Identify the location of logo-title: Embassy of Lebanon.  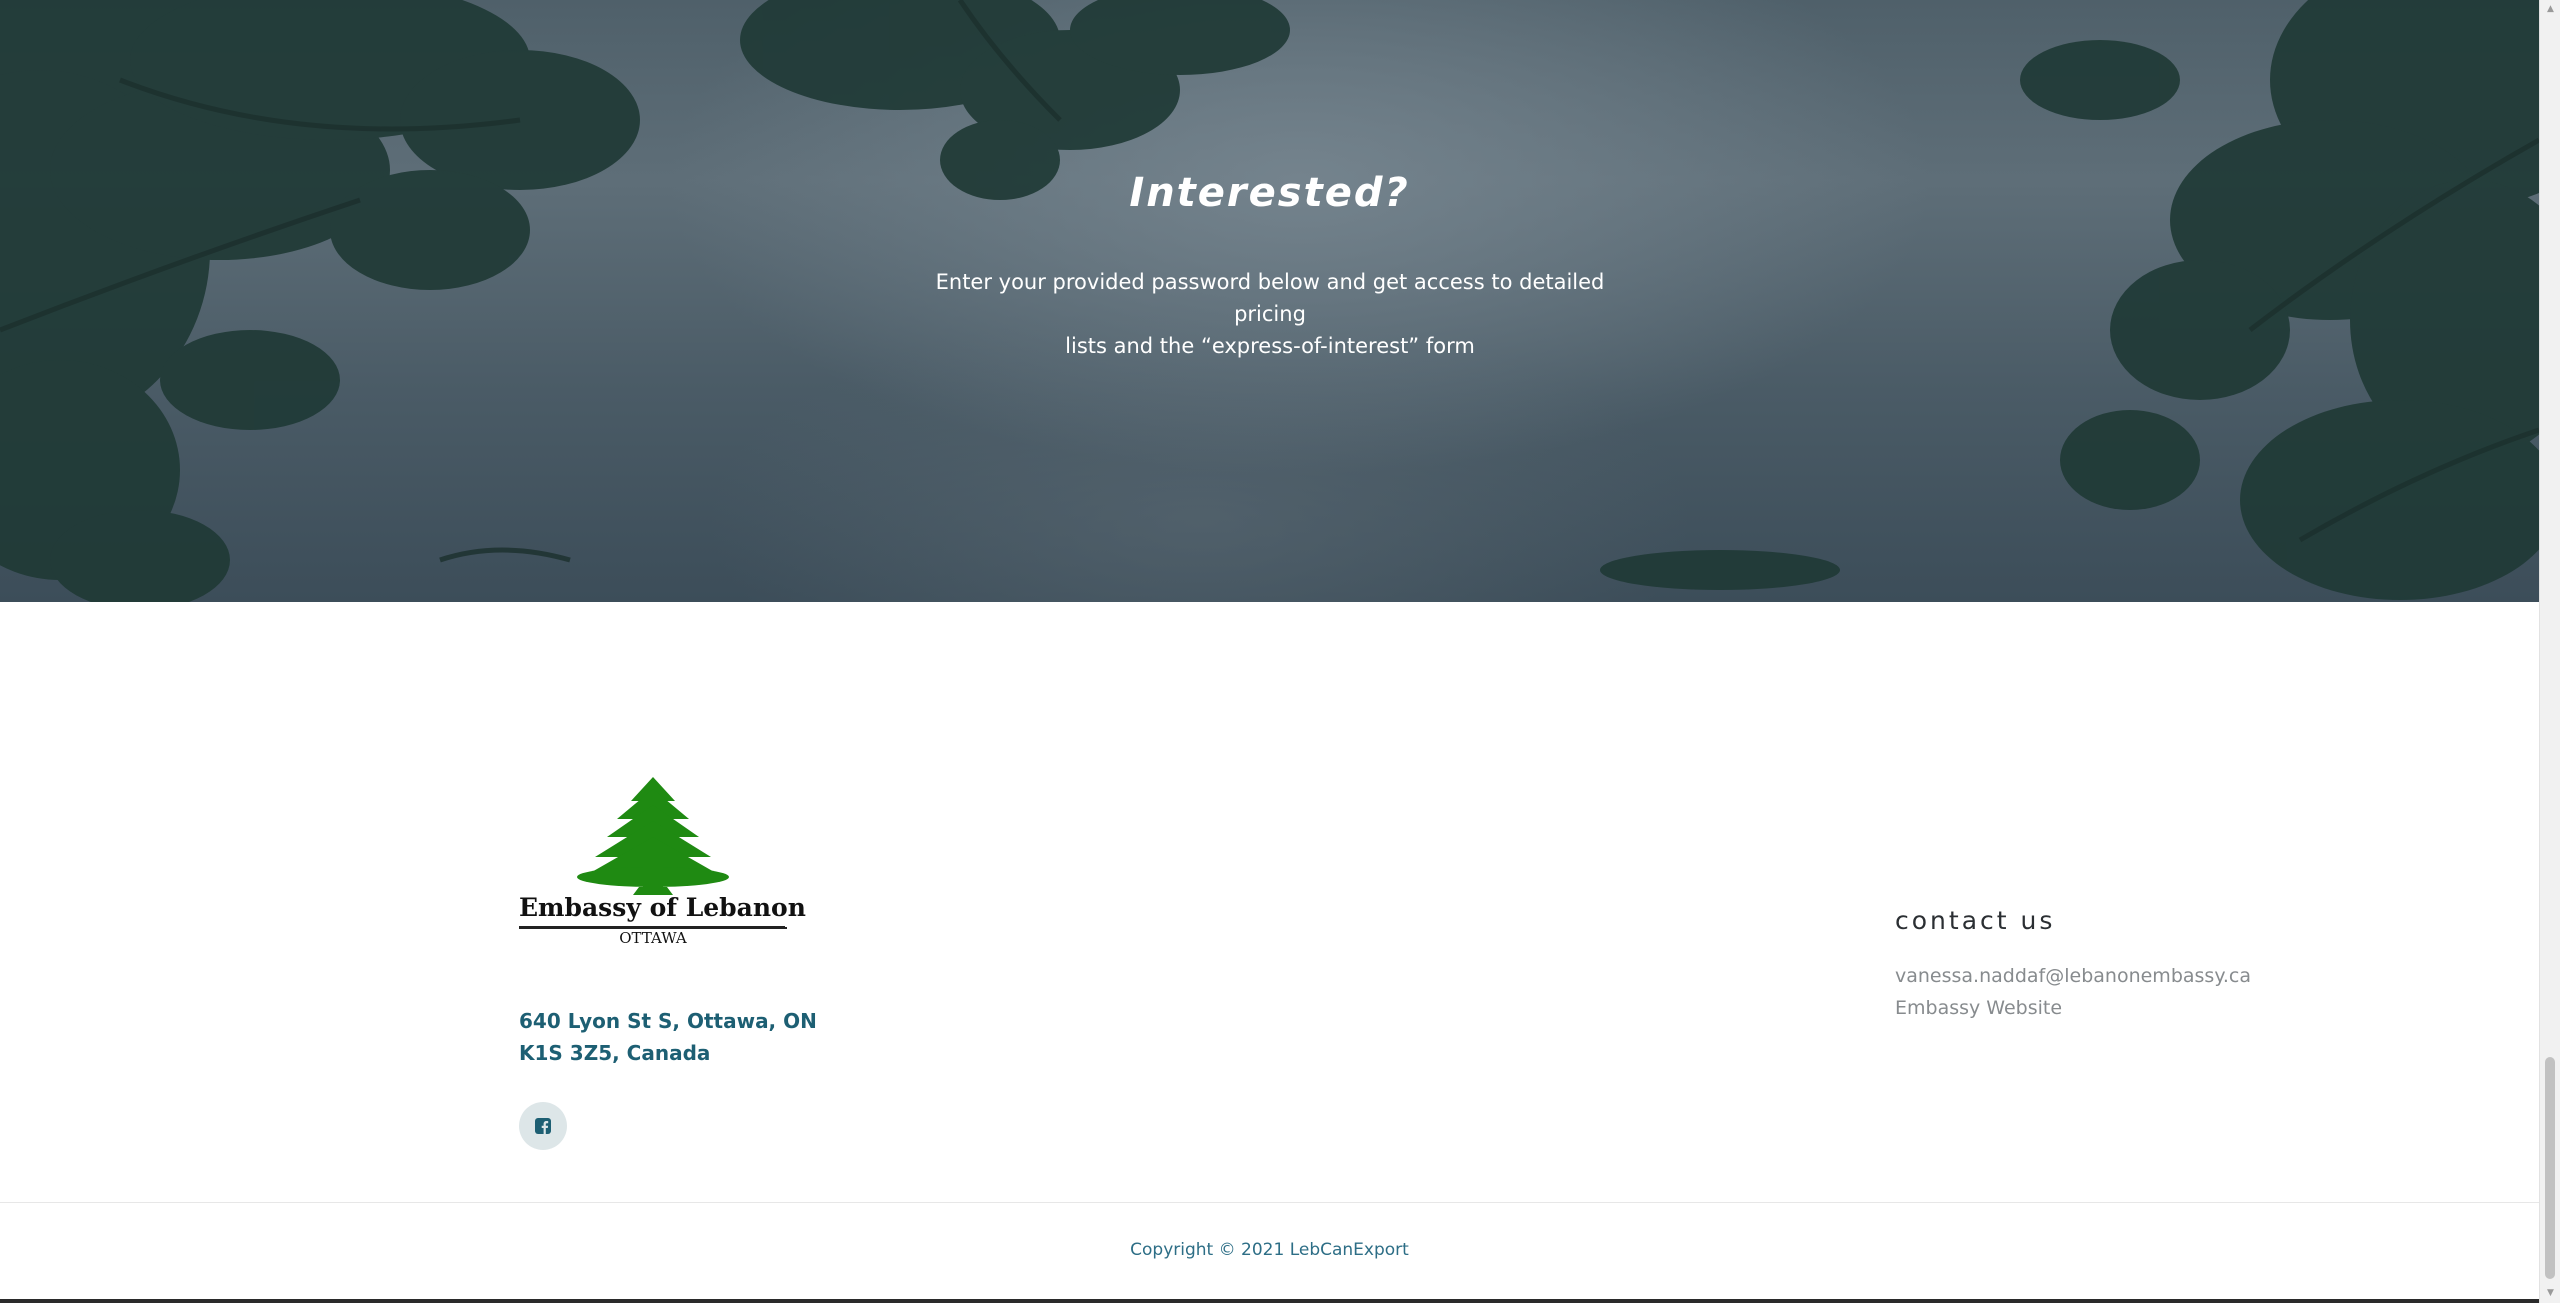
(662, 907).